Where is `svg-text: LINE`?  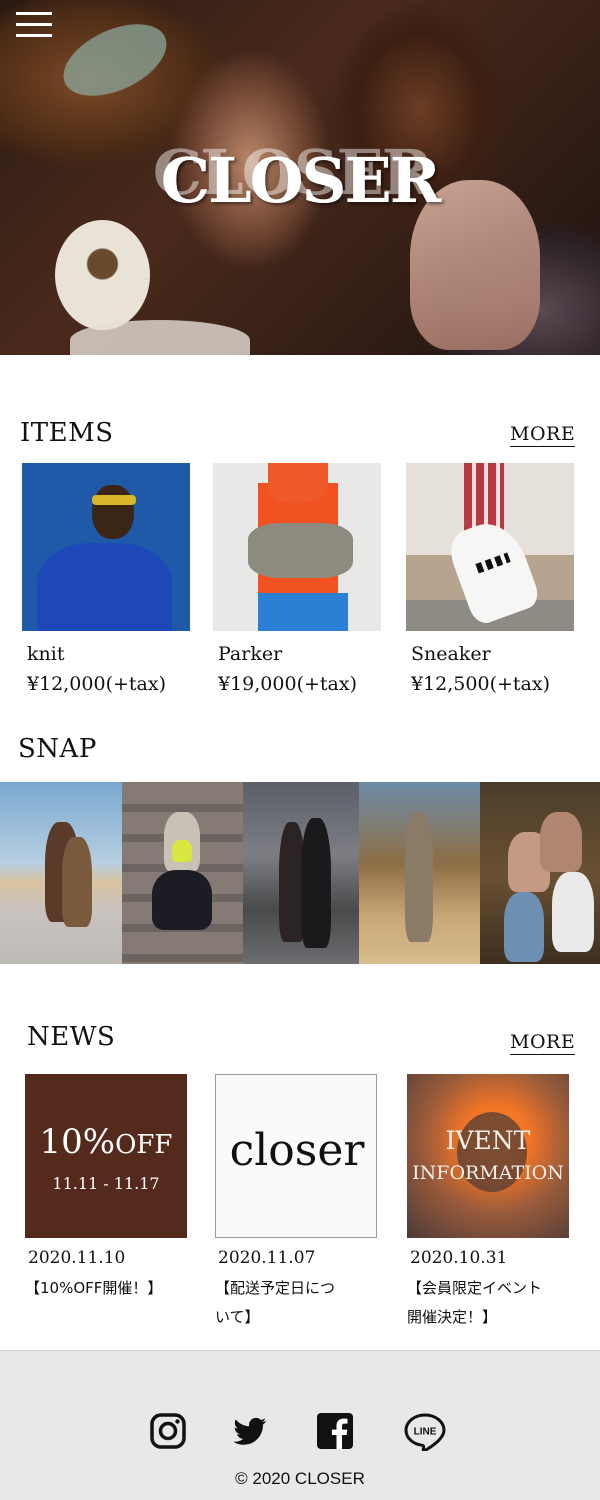 svg-text: LINE is located at coordinates (425, 1432).